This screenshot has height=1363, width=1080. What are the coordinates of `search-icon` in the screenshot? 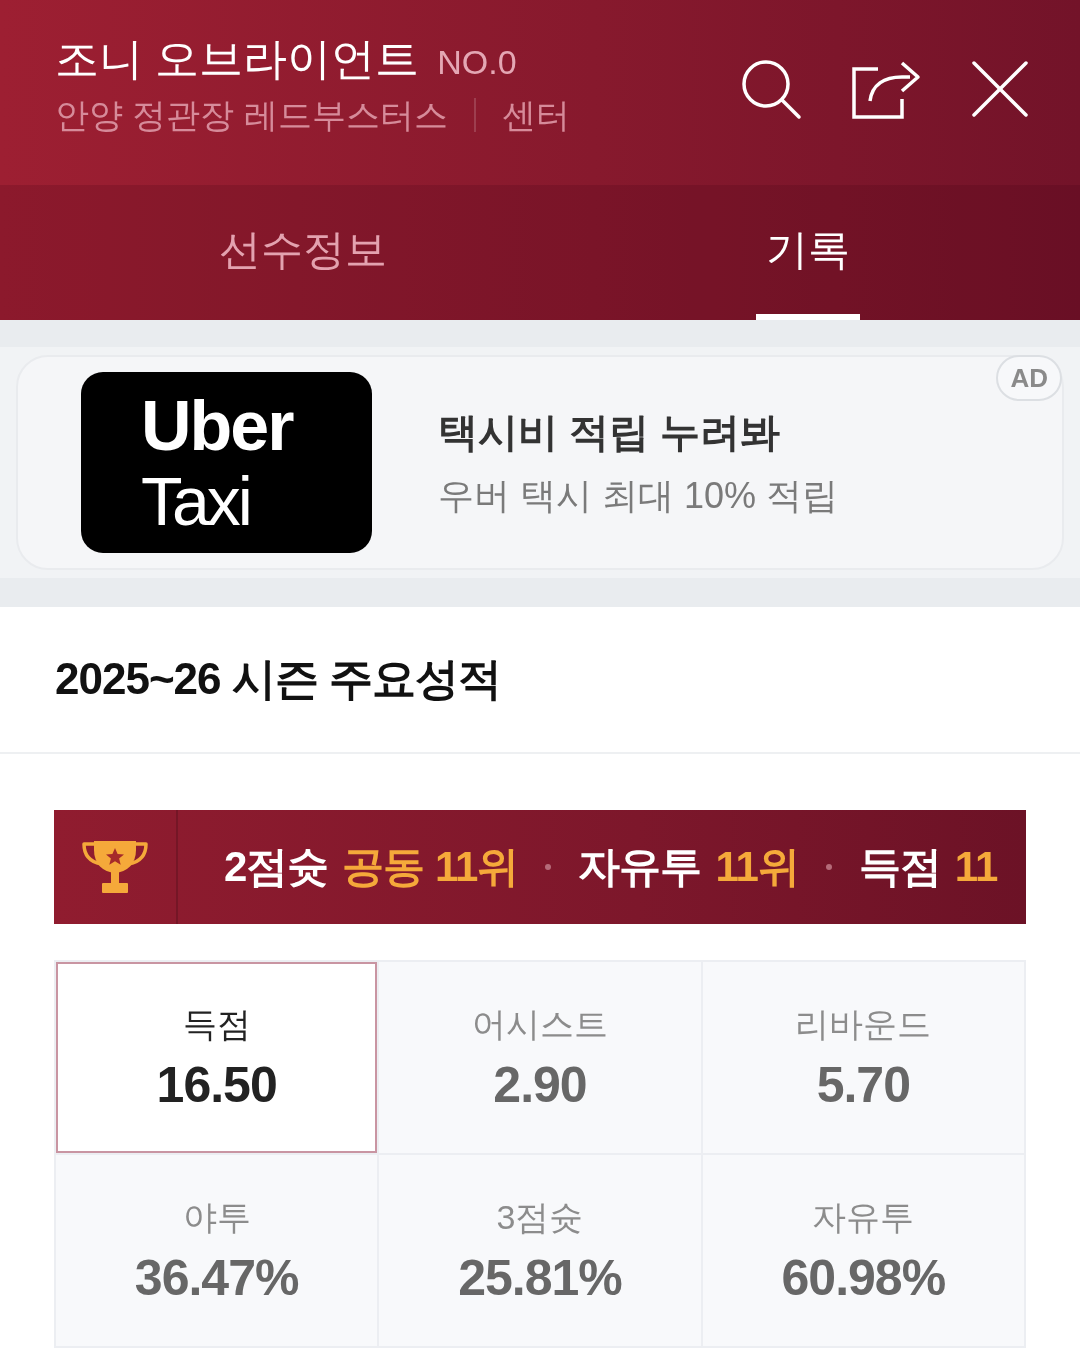 It's located at (771, 89).